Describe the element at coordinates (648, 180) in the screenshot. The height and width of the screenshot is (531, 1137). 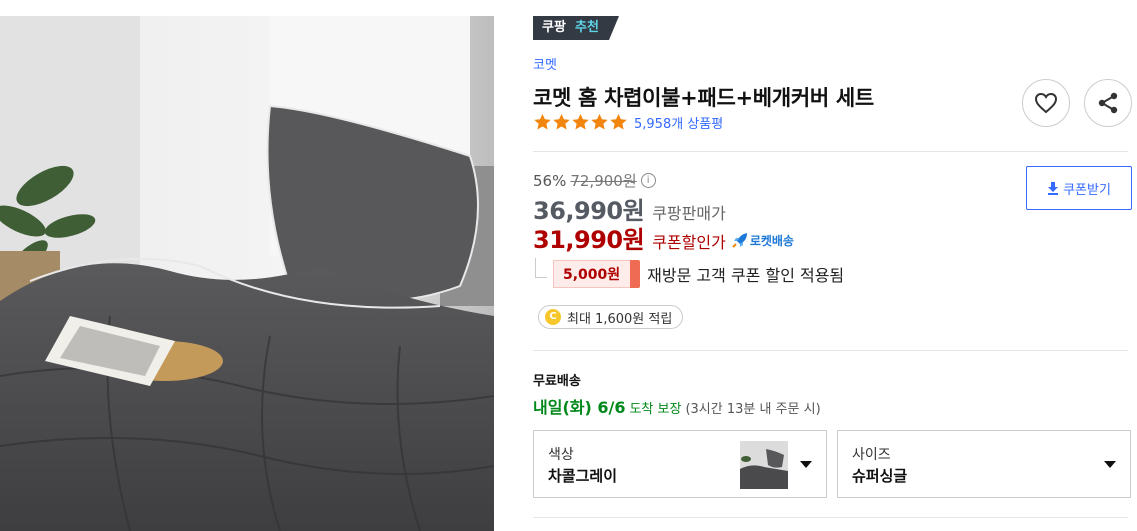
I see `price-info-icon: i` at that location.